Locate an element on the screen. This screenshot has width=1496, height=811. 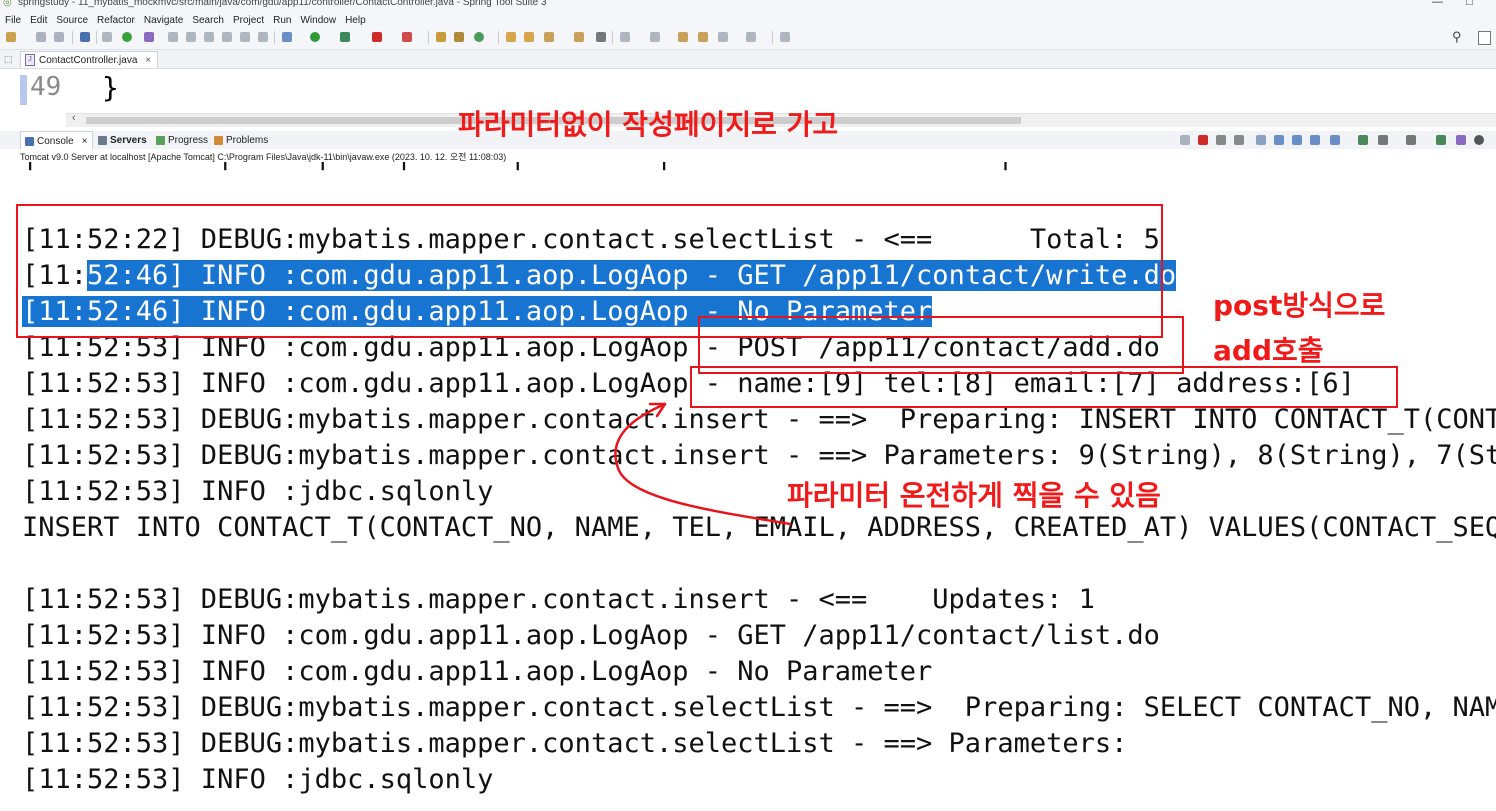
next-annotation-icon is located at coordinates (655, 37).